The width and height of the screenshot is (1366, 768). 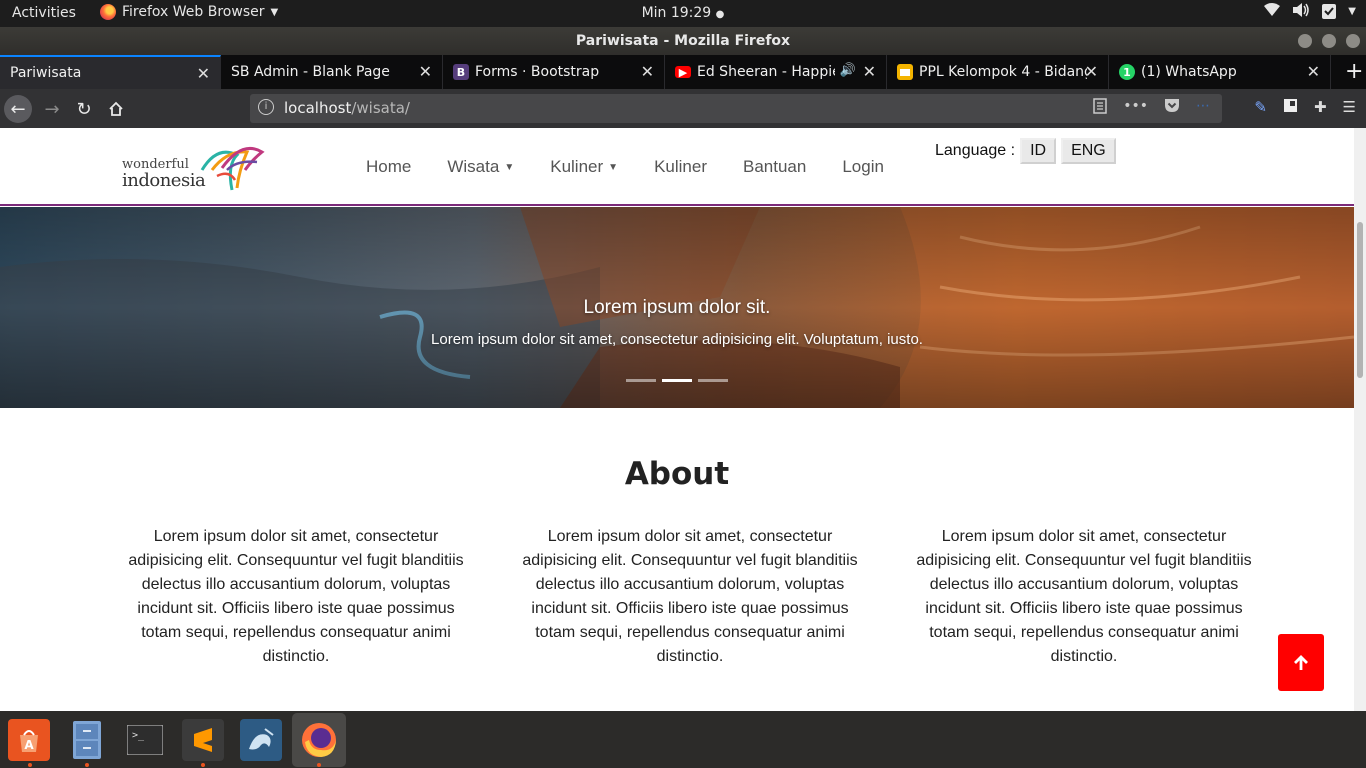 I want to click on mysql-workbench-icon, so click(x=261, y=740).